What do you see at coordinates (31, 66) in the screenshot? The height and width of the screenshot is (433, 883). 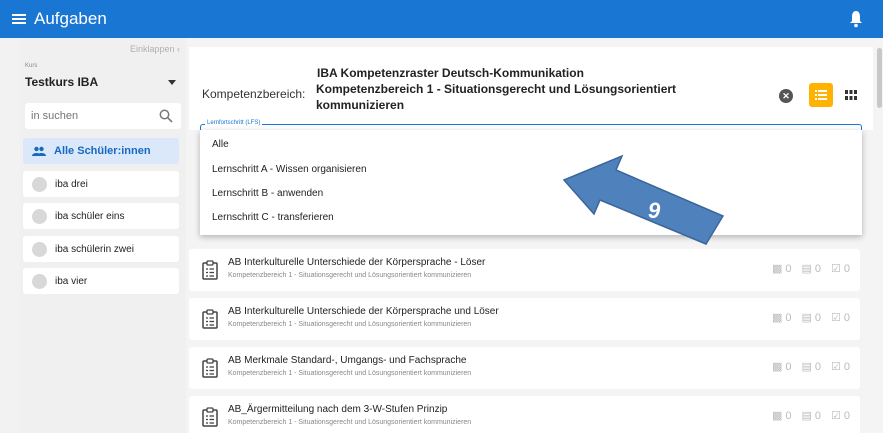 I see `course-label: Kurs` at bounding box center [31, 66].